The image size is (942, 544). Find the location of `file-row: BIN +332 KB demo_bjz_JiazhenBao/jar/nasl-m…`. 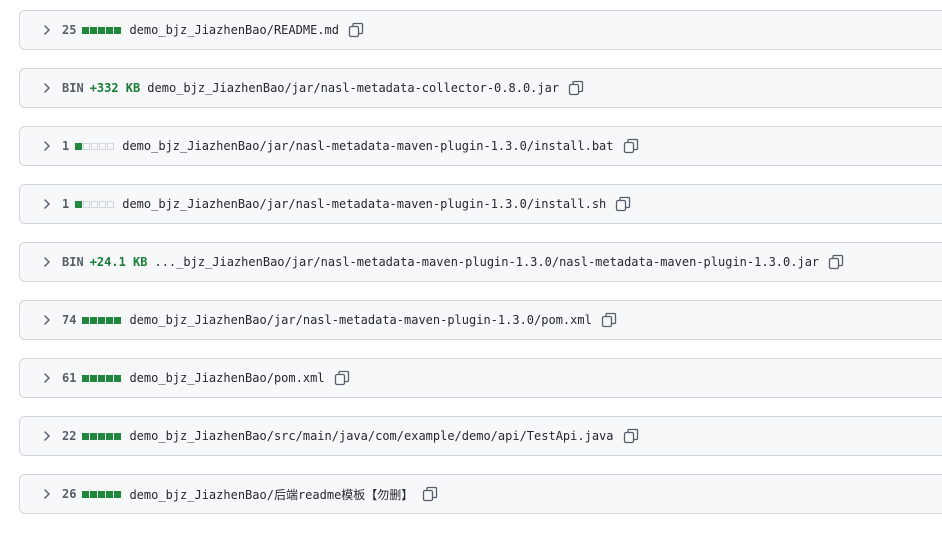

file-row: BIN +332 KB demo_bjz_JiazhenBao/jar/nasl-m… is located at coordinates (480, 88).